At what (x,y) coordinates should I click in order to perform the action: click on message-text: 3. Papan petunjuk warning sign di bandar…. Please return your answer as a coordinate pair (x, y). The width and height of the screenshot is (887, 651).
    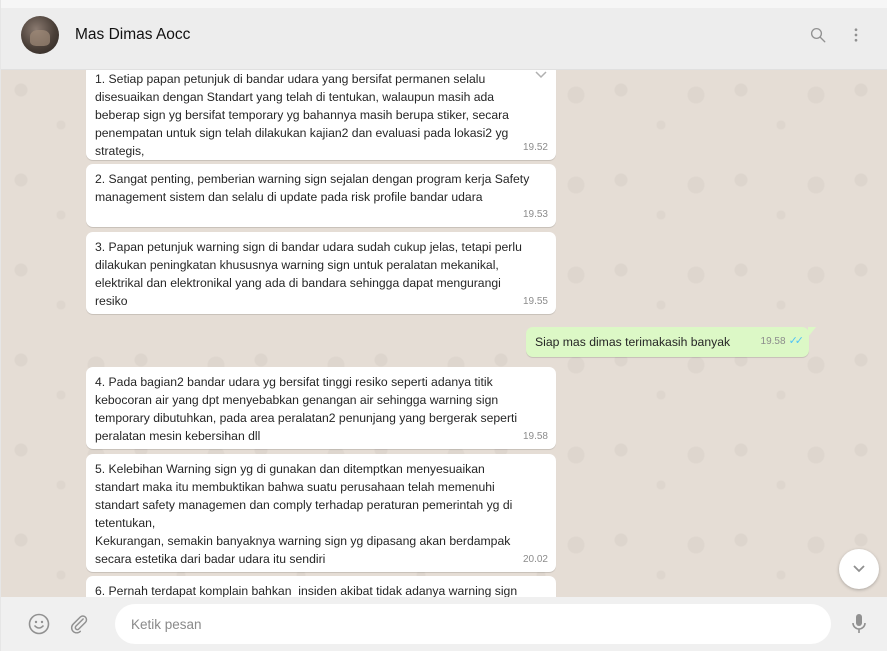
    Looking at the image, I should click on (308, 274).